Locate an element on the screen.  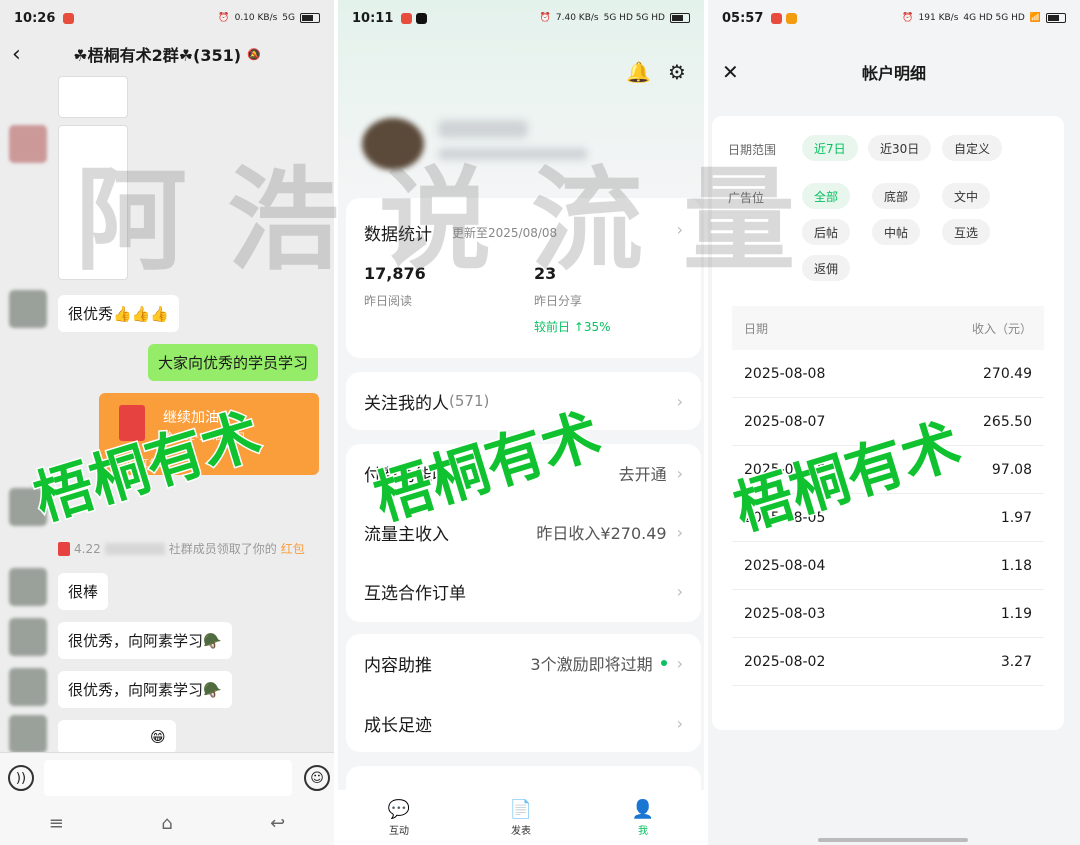
chip-mid-post: 中帖 is located at coordinates (896, 232).